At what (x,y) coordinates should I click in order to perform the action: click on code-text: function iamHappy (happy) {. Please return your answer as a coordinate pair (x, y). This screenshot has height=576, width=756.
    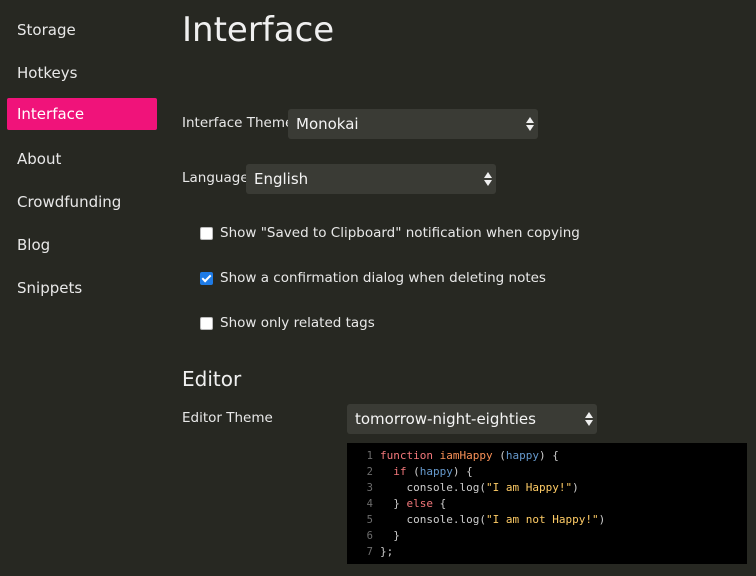
    Looking at the image, I should click on (469, 455).